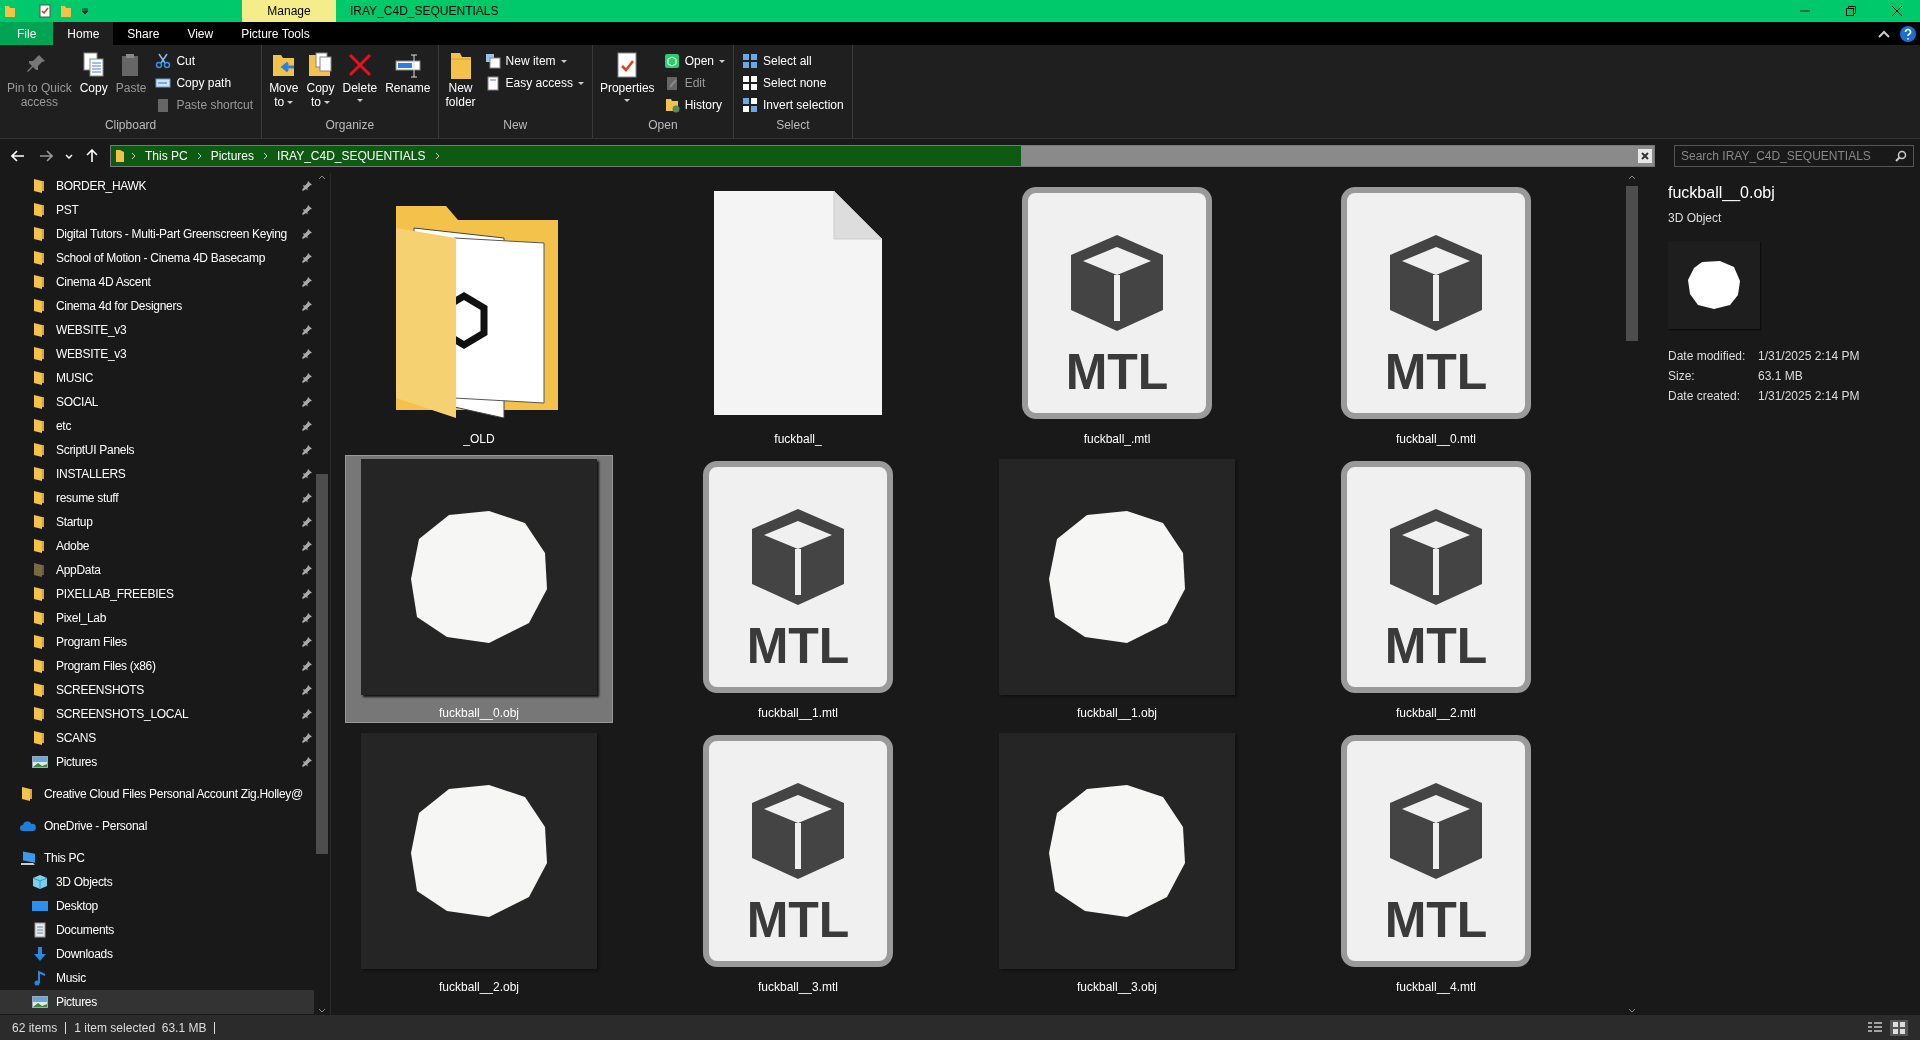  Describe the element at coordinates (793, 61) in the screenshot. I see `ribbon-button: Select all` at that location.